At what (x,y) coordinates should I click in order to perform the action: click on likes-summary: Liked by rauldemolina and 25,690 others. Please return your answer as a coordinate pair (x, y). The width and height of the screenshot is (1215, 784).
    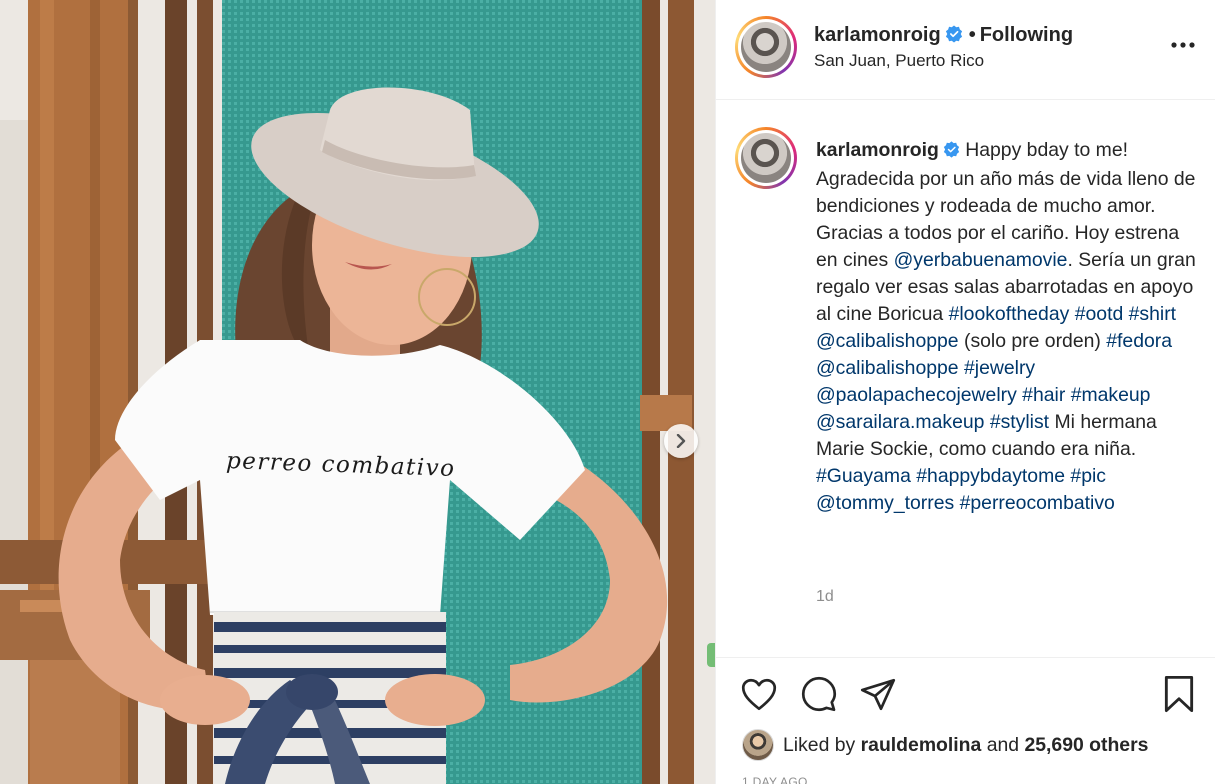
    Looking at the image, I should click on (945, 745).